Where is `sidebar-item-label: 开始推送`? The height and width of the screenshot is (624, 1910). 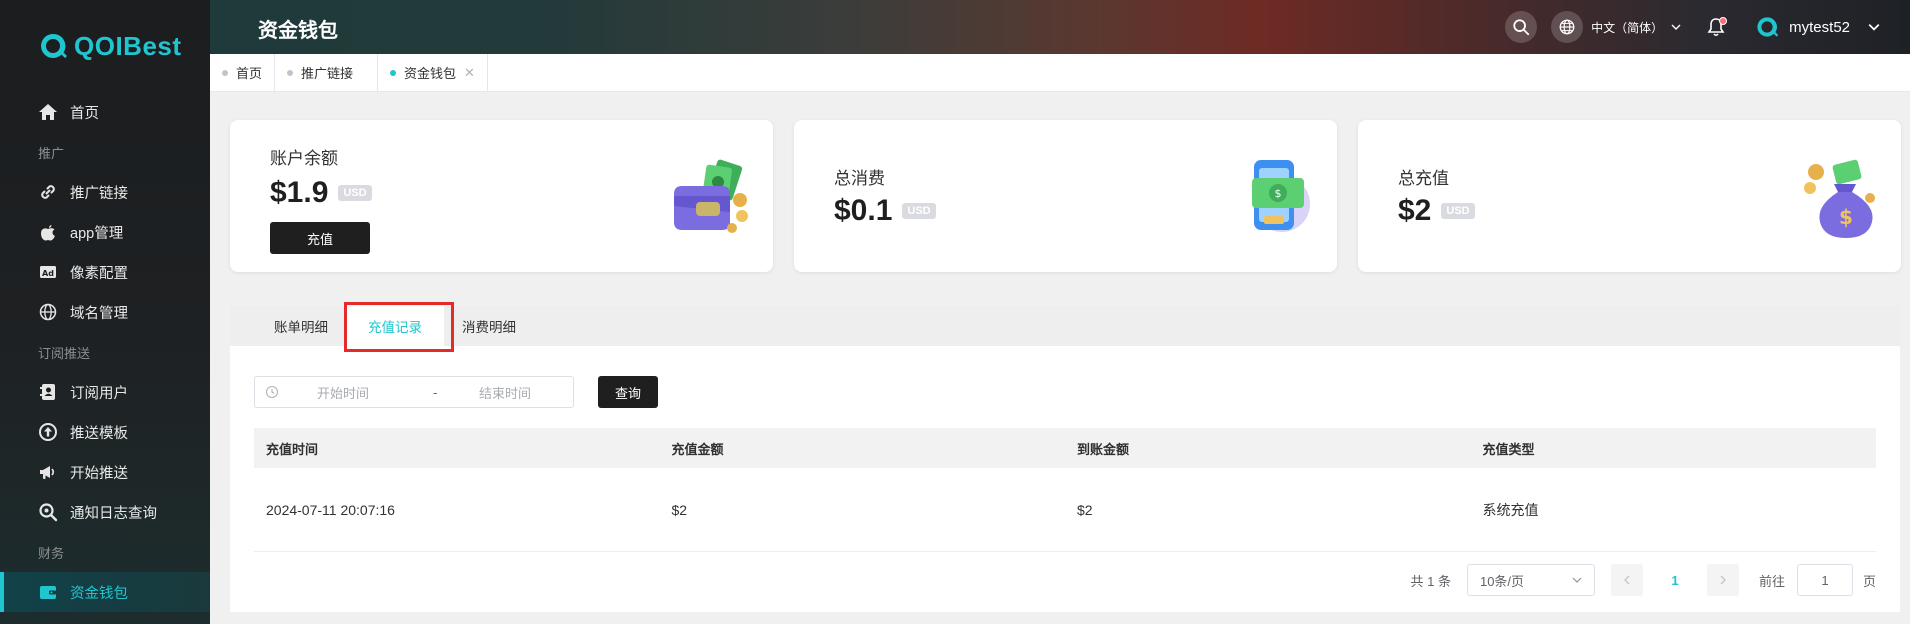
sidebar-item-label: 开始推送 is located at coordinates (99, 473).